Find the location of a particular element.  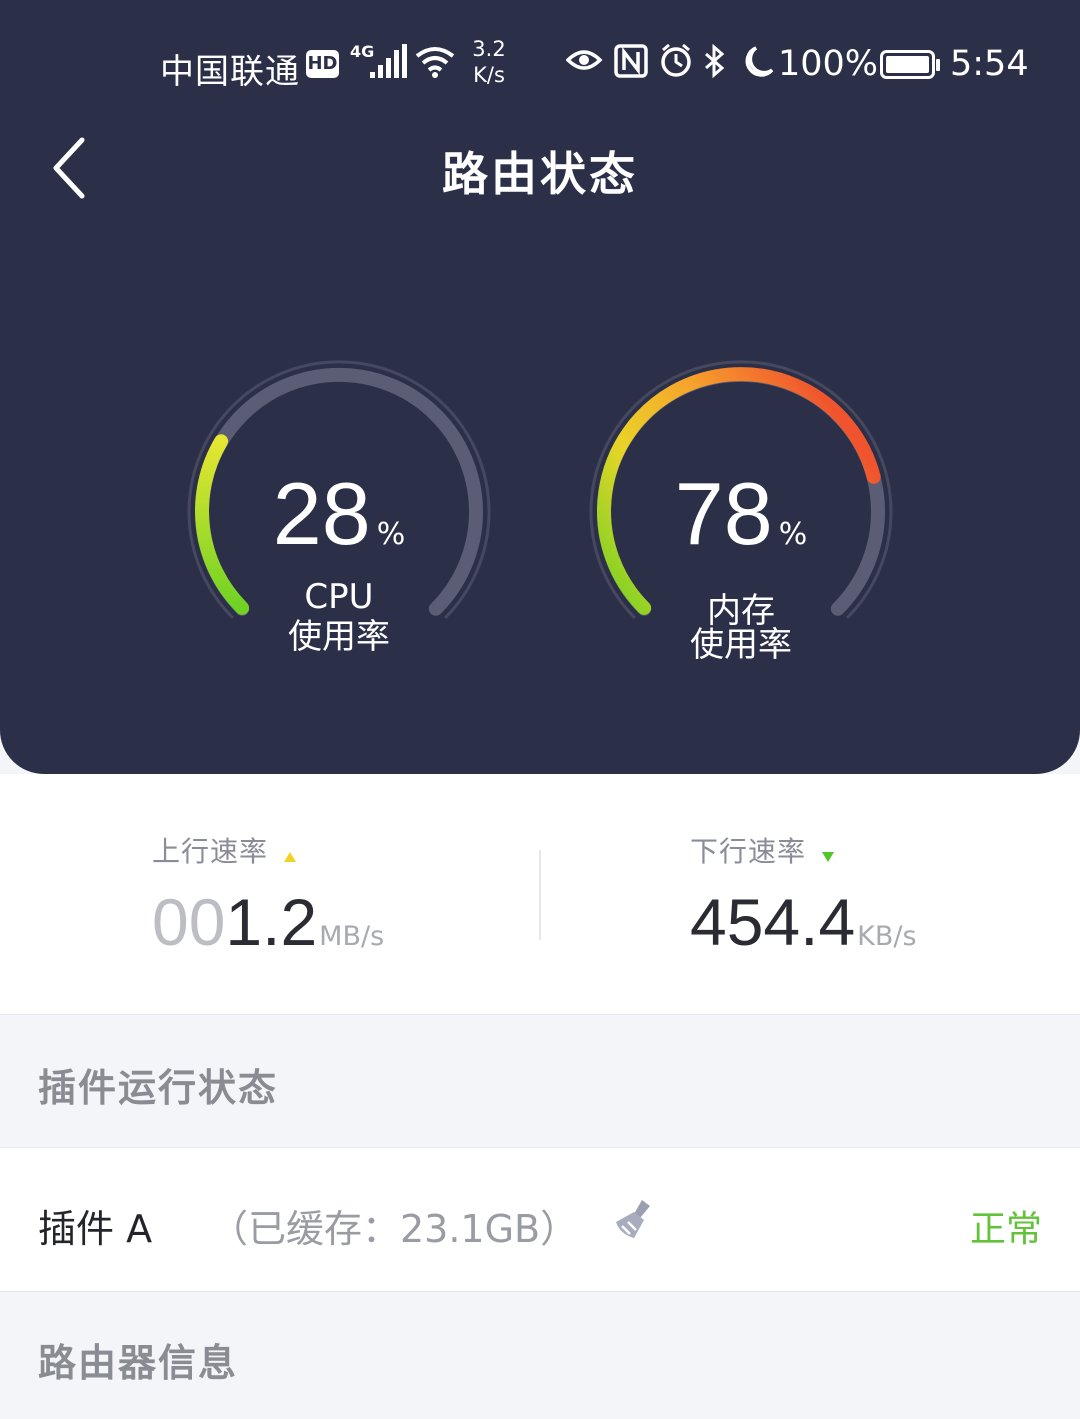

memory-usage-label: 使用率 is located at coordinates (741, 645).